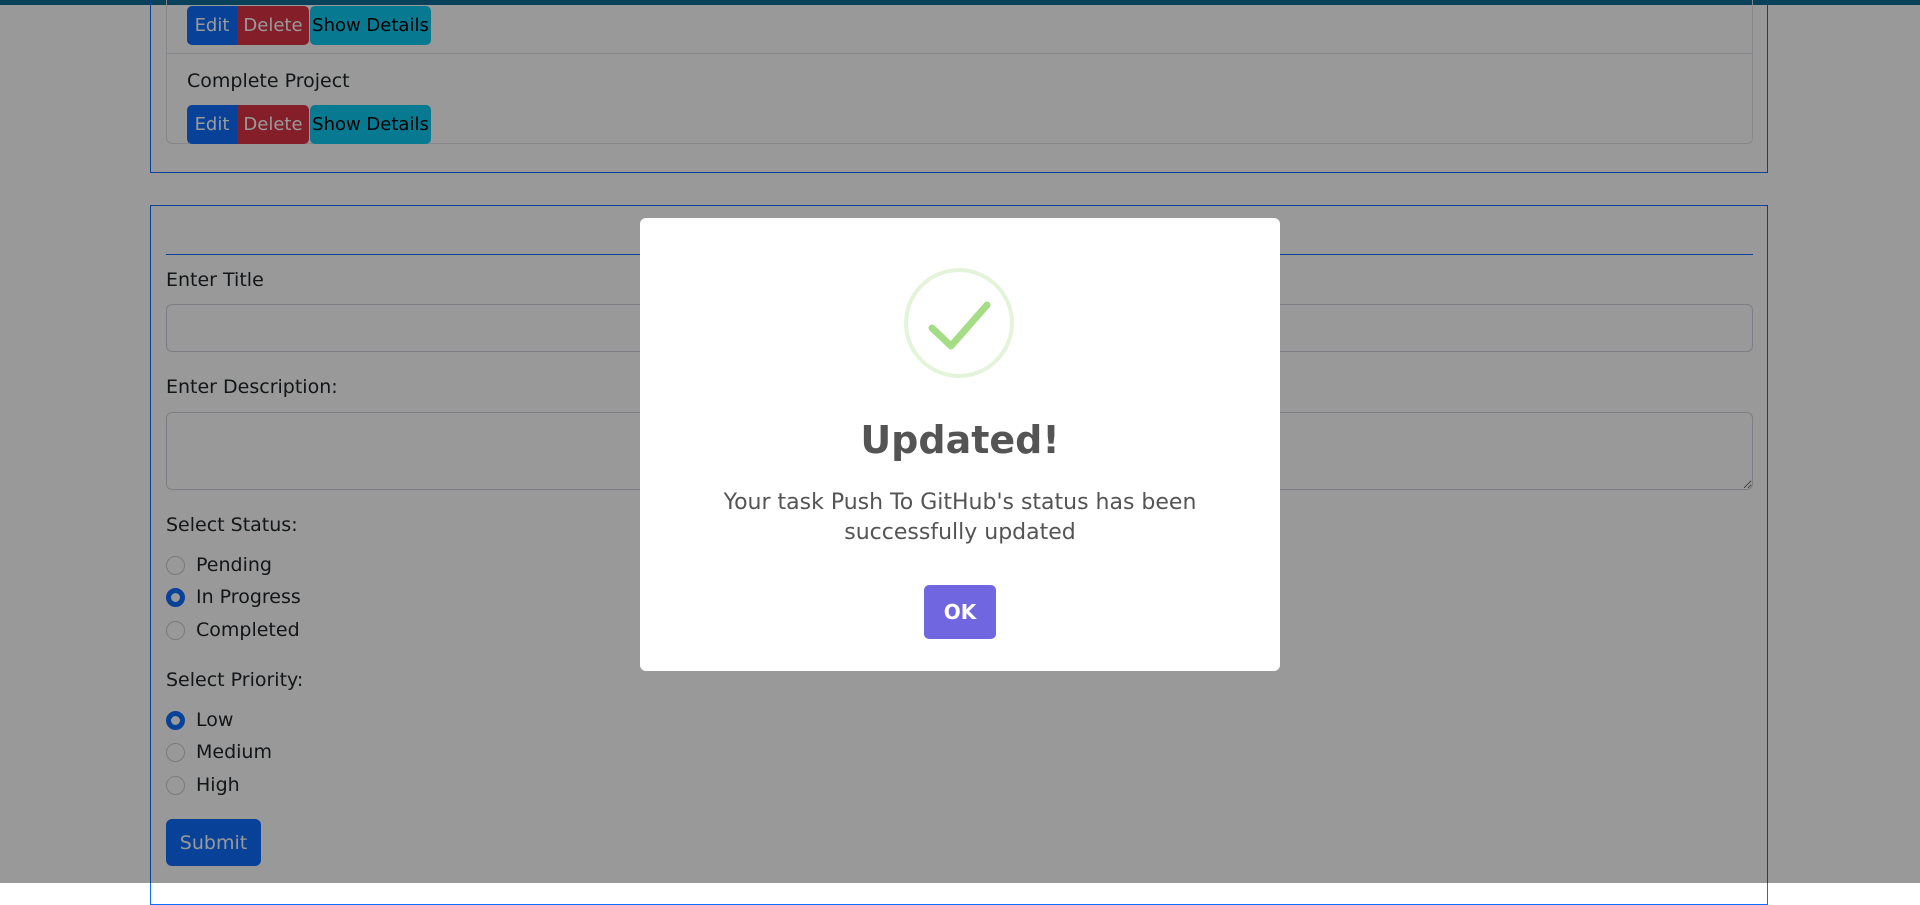 This screenshot has height=905, width=1920. What do you see at coordinates (960, 440) in the screenshot?
I see `dialog-title: Updated!` at bounding box center [960, 440].